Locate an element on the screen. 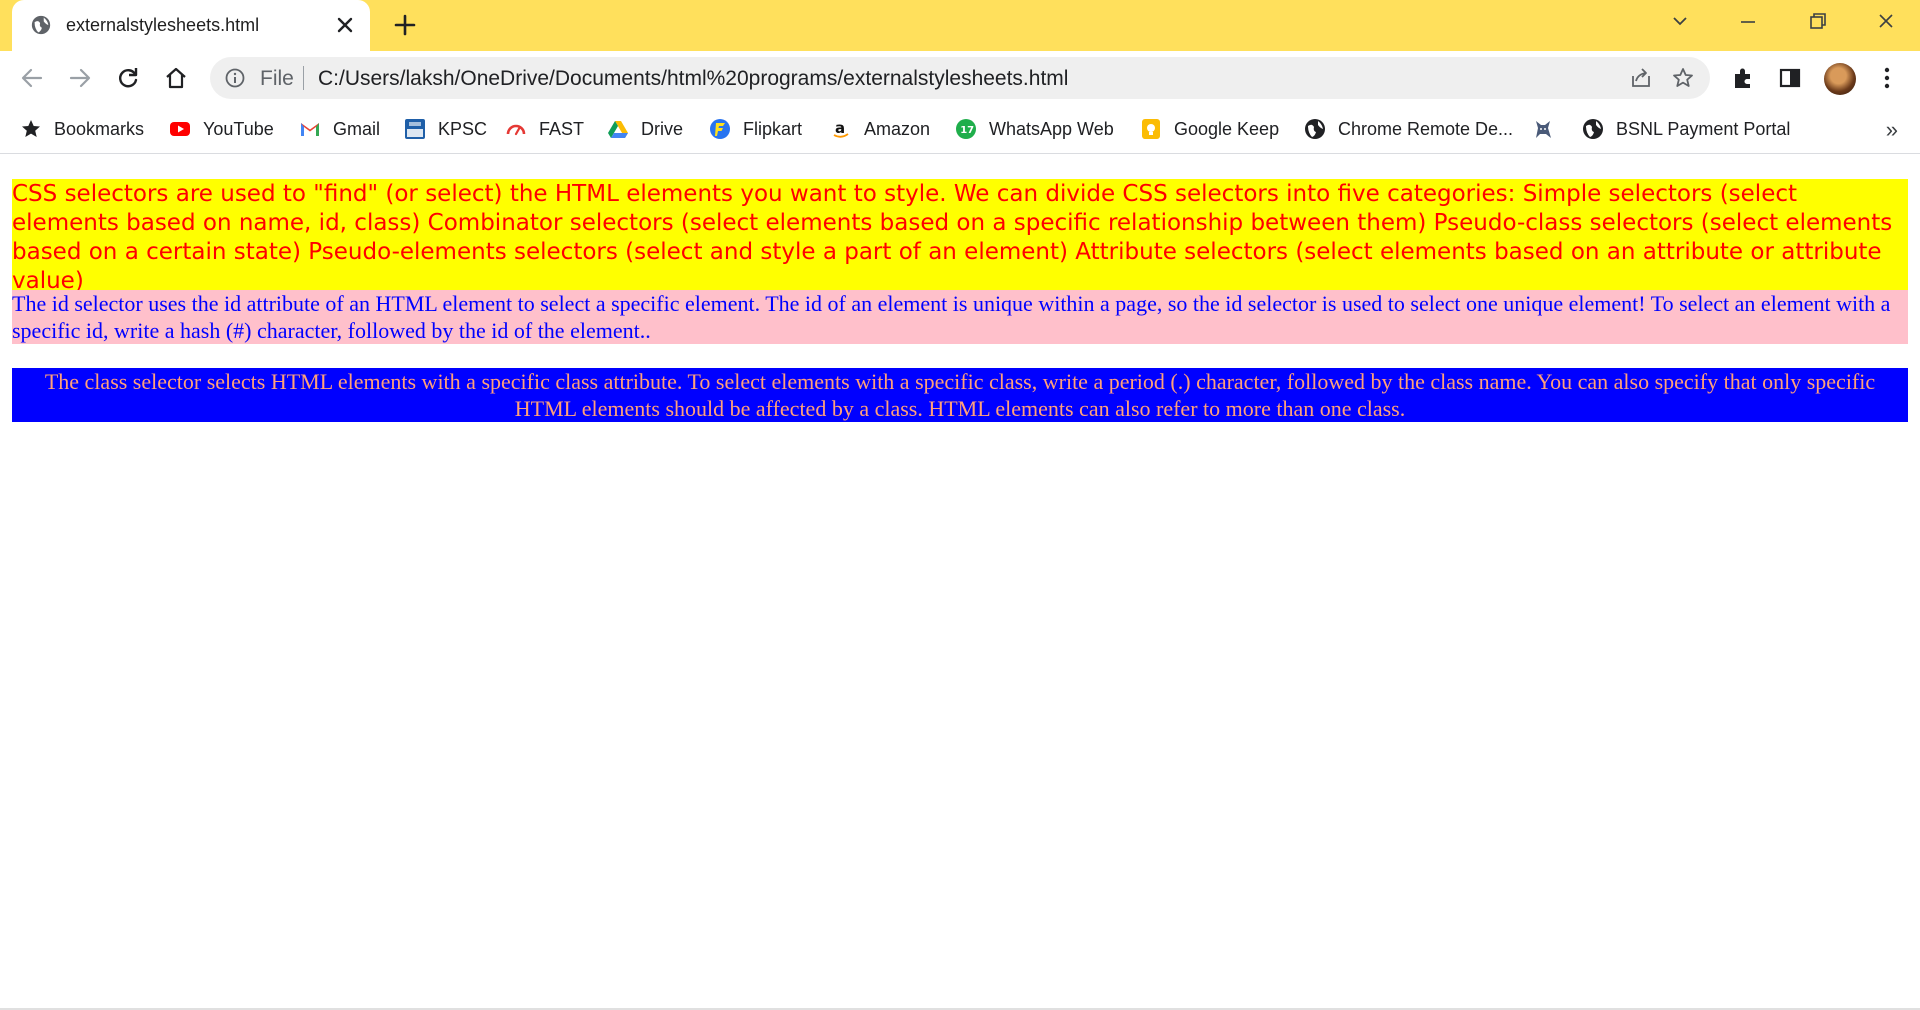 The image size is (1920, 1010). back-icon is located at coordinates (32, 78).